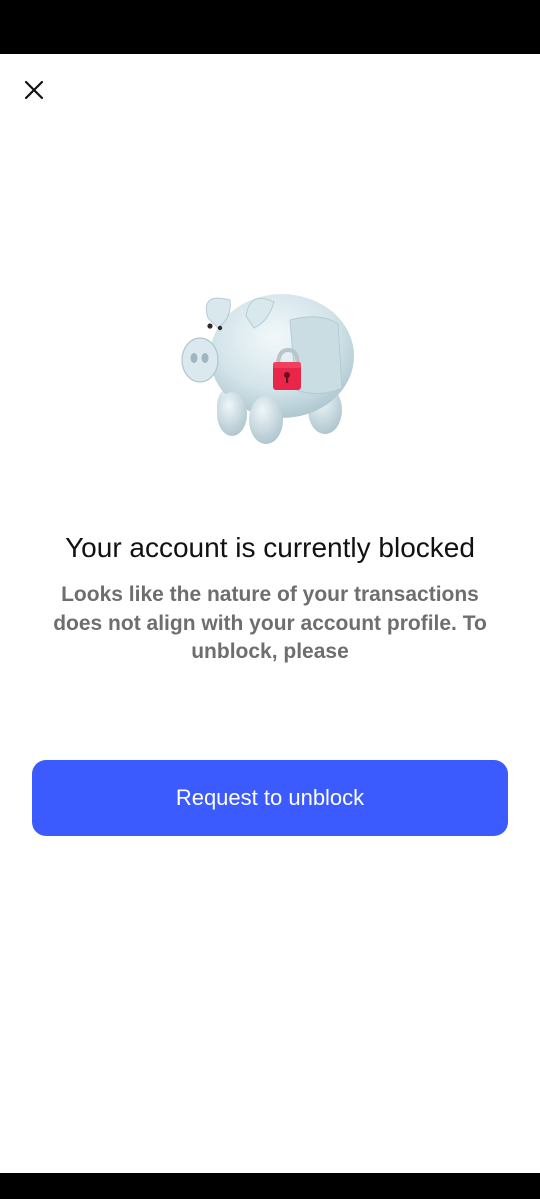 This screenshot has width=540, height=1199. Describe the element at coordinates (270, 1186) in the screenshot. I see `navigation-bar` at that location.